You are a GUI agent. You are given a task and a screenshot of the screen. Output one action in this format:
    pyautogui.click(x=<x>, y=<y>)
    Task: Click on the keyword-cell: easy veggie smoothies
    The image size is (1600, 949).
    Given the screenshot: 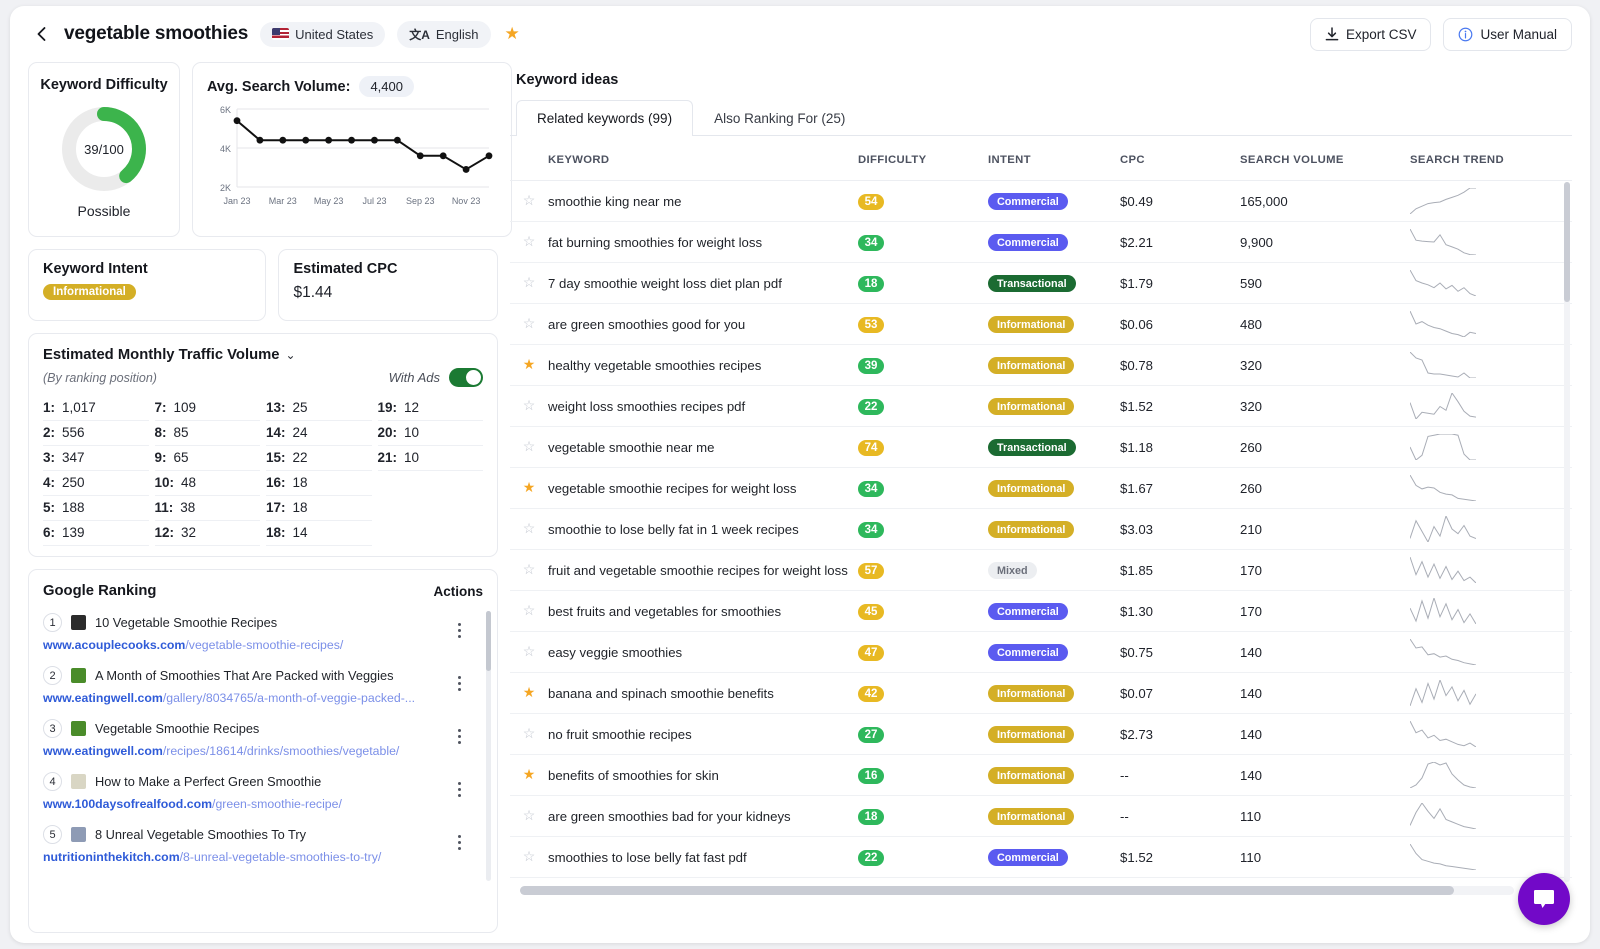 What is the action you would take?
    pyautogui.click(x=703, y=652)
    